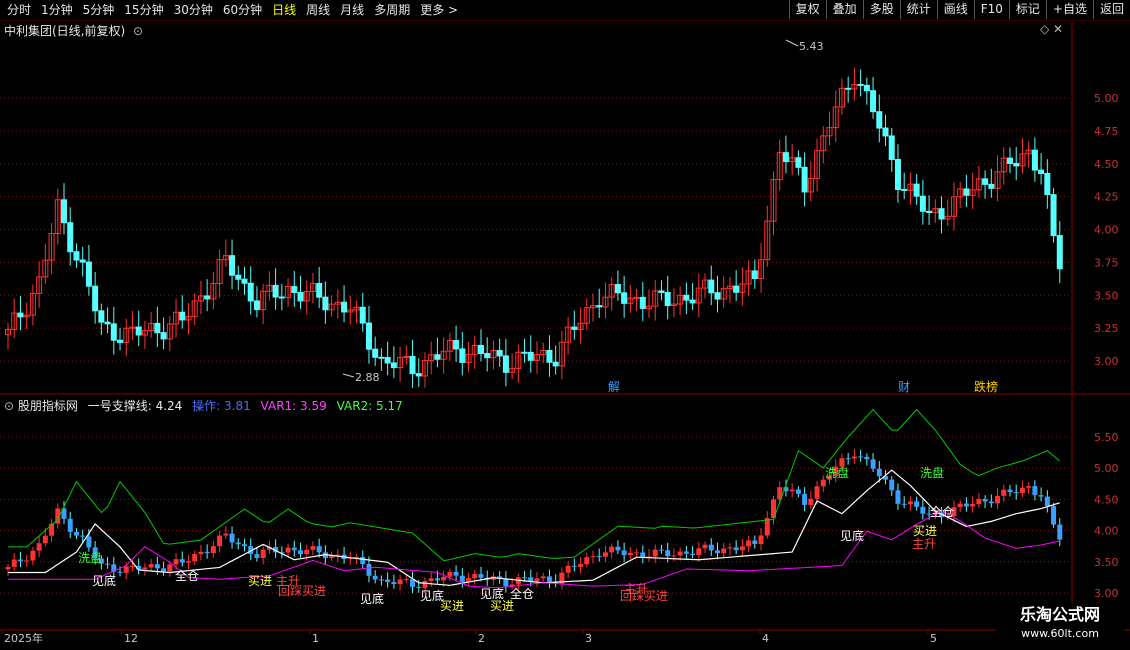 The height and width of the screenshot is (650, 1130). Describe the element at coordinates (881, 9) in the screenshot. I see `multi-stock-button: 多股` at that location.